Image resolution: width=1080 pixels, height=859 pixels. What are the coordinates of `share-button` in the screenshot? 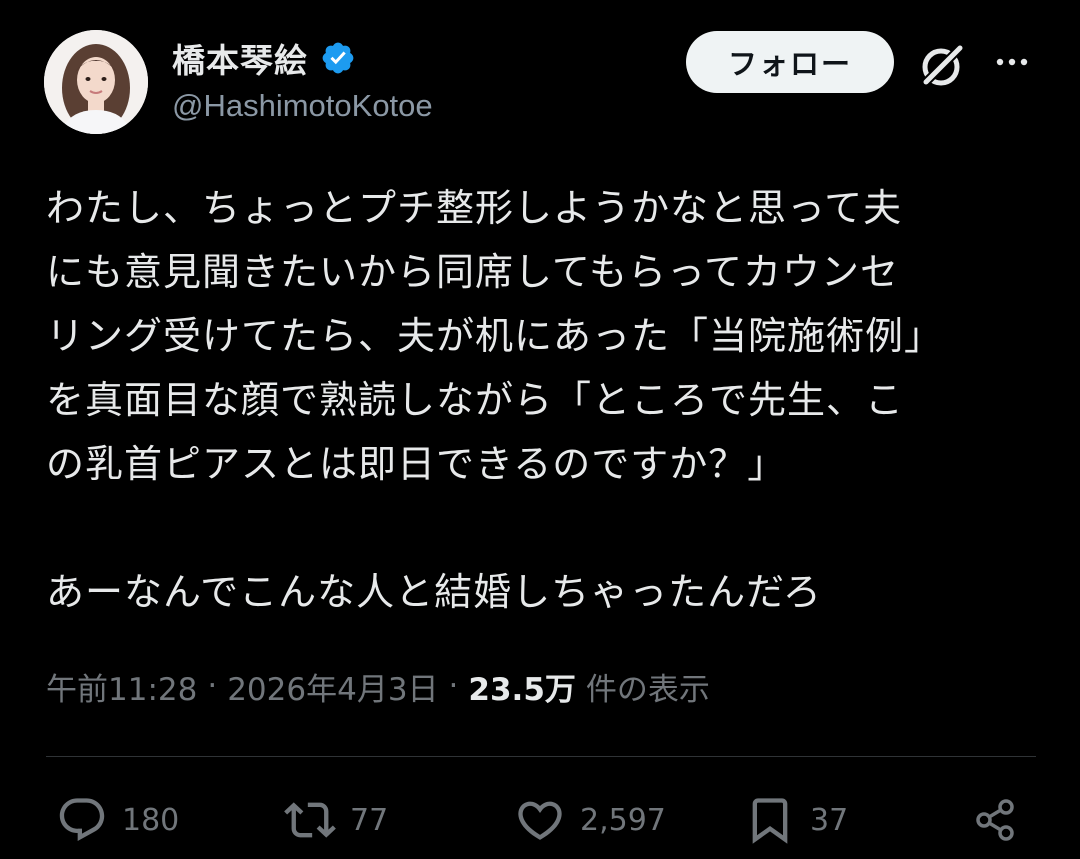 It's located at (996, 820).